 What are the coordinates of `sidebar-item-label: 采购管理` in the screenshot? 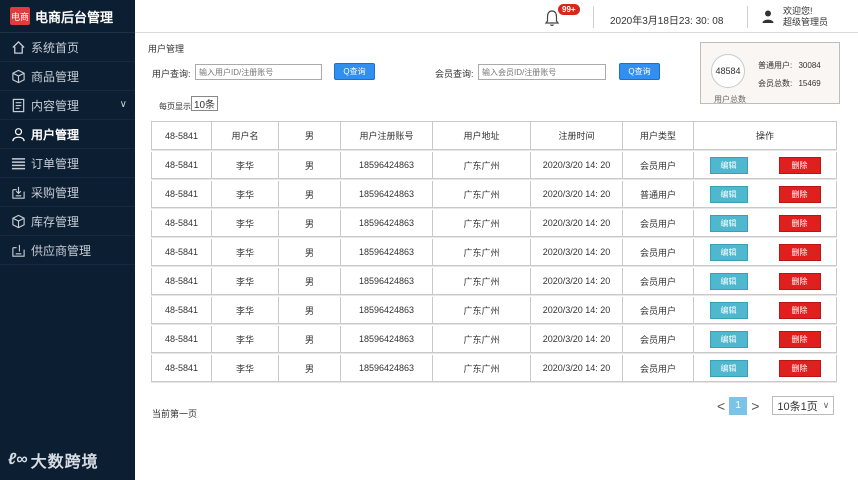 It's located at (55, 192).